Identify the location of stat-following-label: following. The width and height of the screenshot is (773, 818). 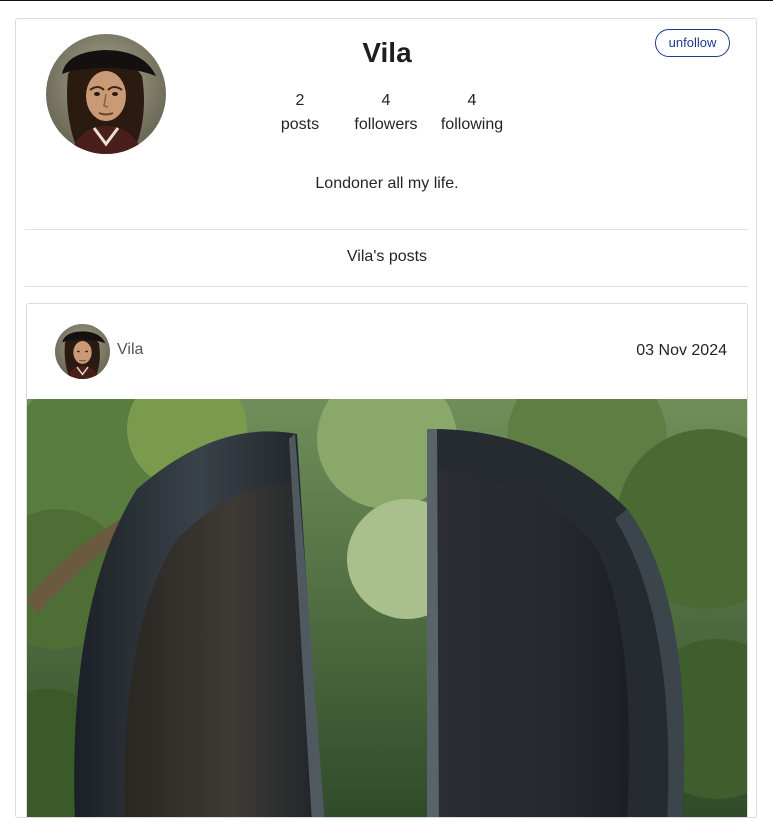
(472, 124).